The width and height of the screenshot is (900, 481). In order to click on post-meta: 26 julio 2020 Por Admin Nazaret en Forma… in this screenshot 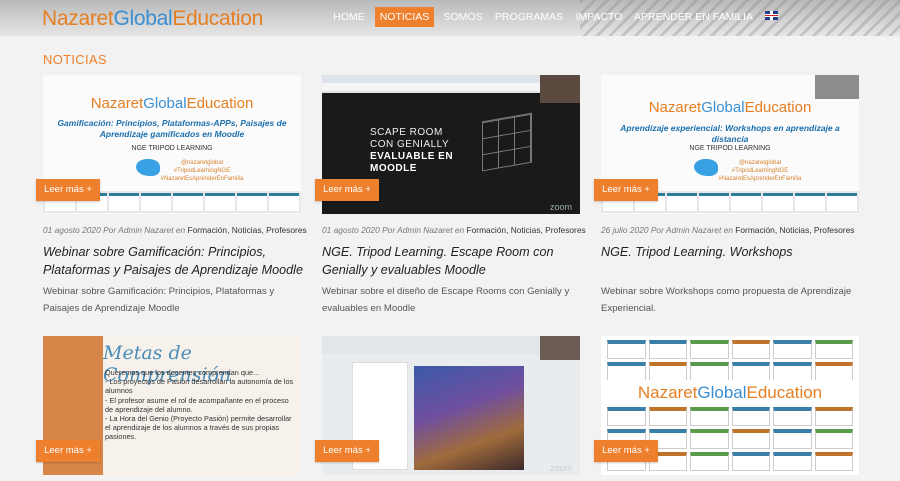, I will do `click(728, 230)`.